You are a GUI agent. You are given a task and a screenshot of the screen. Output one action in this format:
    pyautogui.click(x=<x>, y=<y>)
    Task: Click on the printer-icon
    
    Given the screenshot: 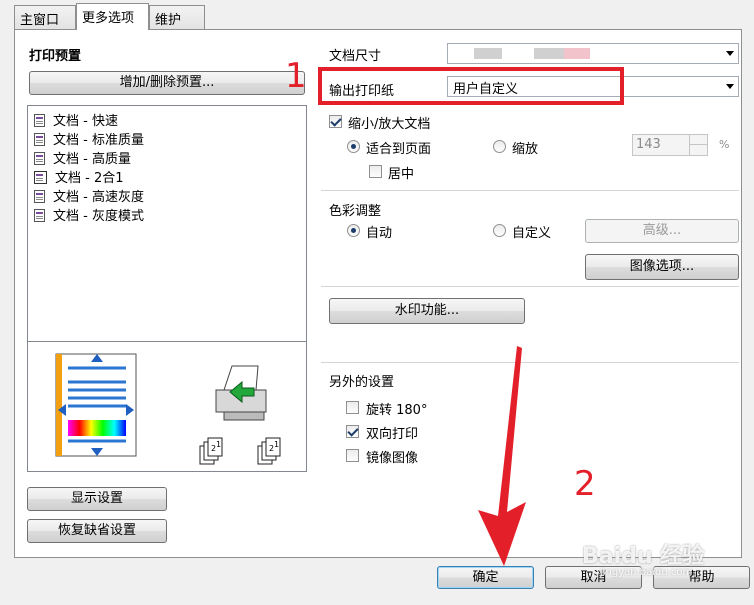 What is the action you would take?
    pyautogui.click(x=241, y=393)
    